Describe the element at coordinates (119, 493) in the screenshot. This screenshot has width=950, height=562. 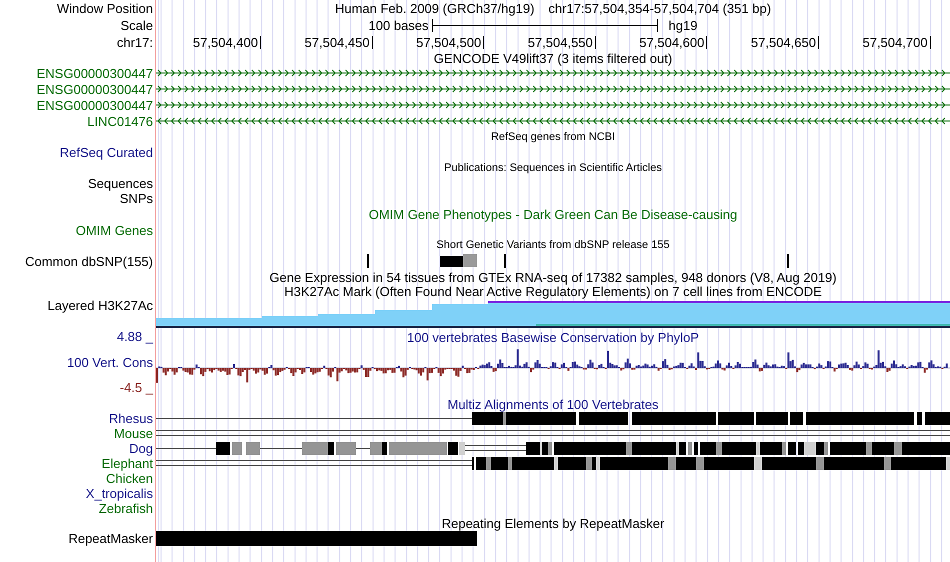
I see `track-label: X_tropicalis` at that location.